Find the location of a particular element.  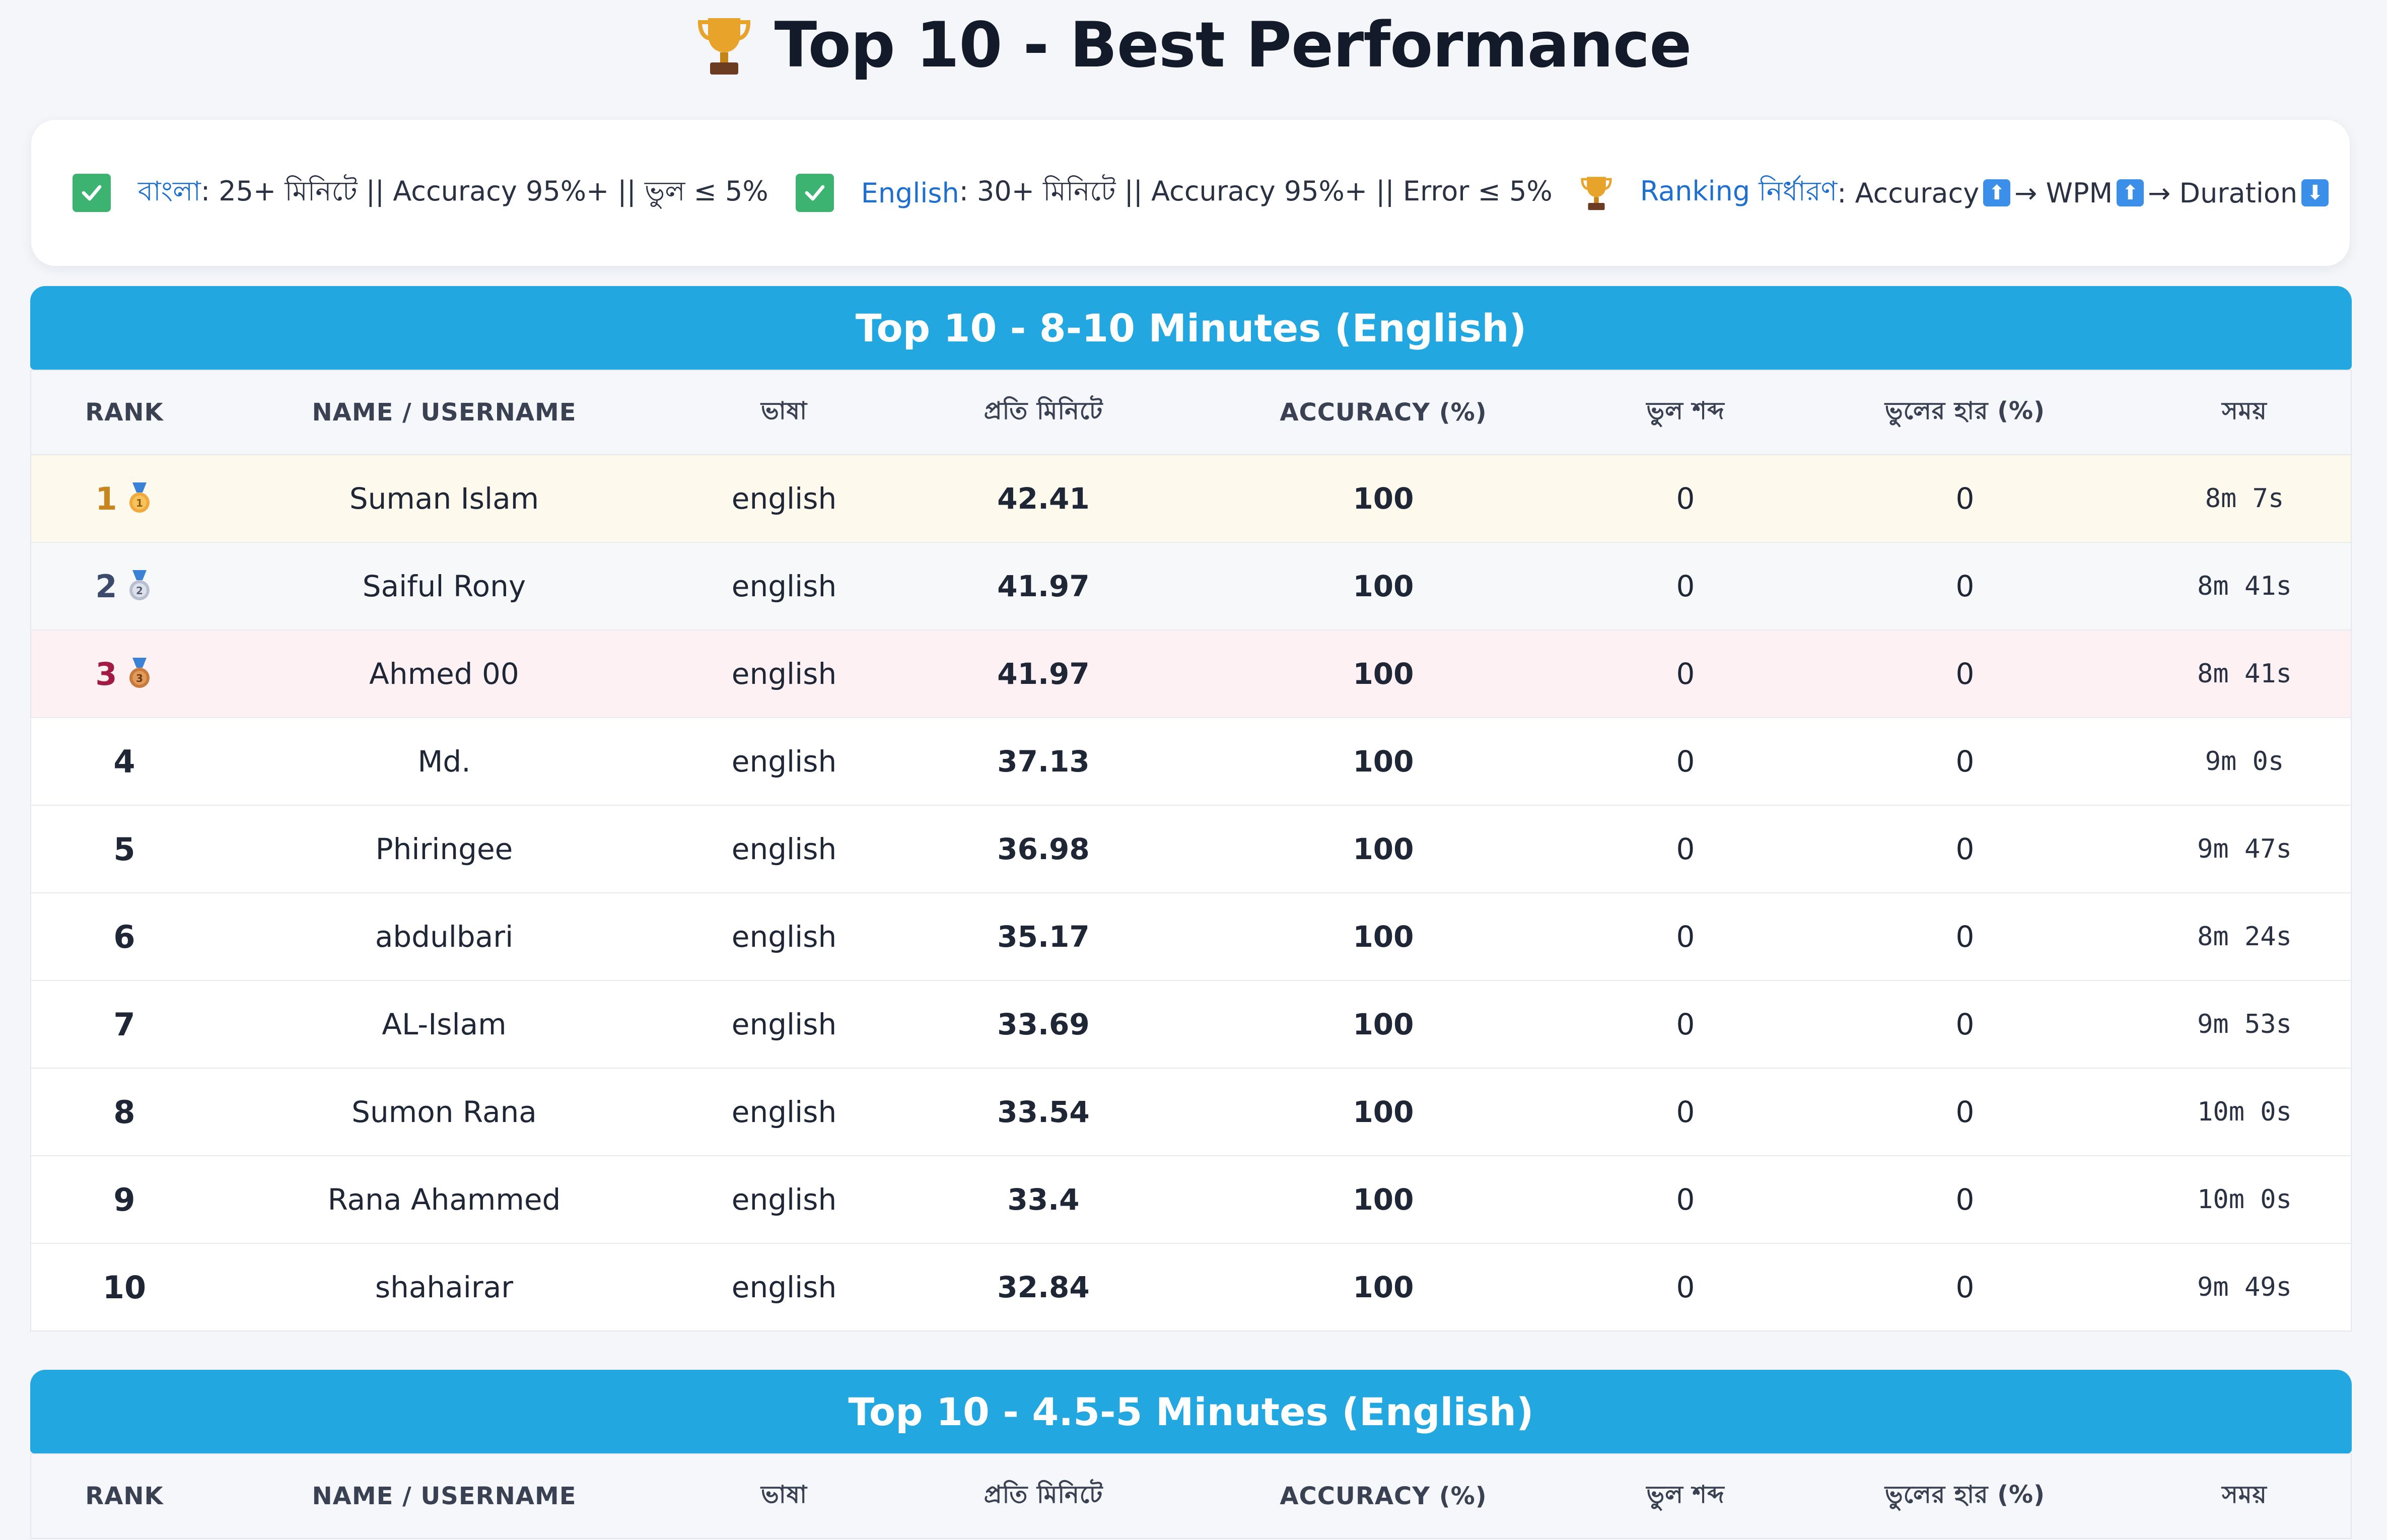

wpm-cell: 35.17 is located at coordinates (1043, 937).